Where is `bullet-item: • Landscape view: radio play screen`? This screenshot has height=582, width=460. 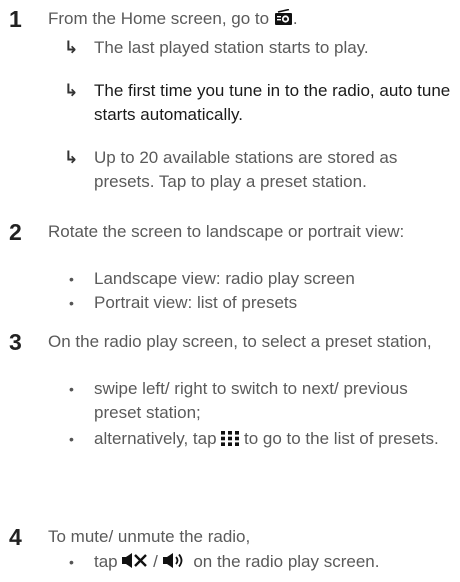
bullet-item: • Landscape view: radio play screen is located at coordinates (259, 279).